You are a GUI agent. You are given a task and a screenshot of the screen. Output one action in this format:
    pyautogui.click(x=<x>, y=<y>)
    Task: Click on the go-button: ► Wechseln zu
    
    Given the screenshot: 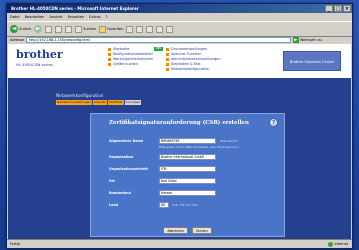 What is the action you would take?
    pyautogui.click(x=307, y=39)
    